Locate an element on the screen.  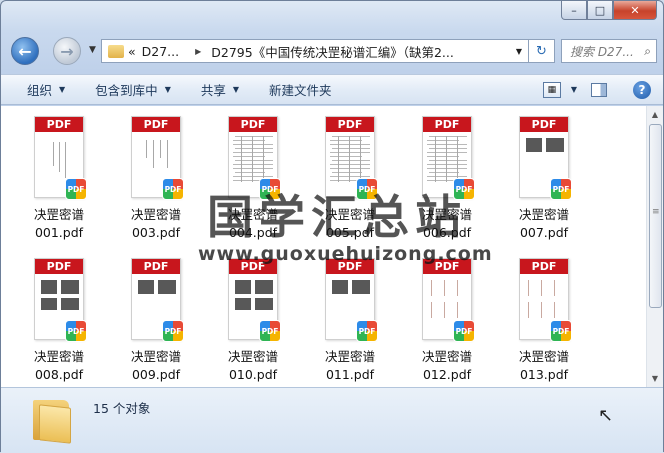
file-name: 决罡密谱 008.pdf is located at coordinates (59, 366).